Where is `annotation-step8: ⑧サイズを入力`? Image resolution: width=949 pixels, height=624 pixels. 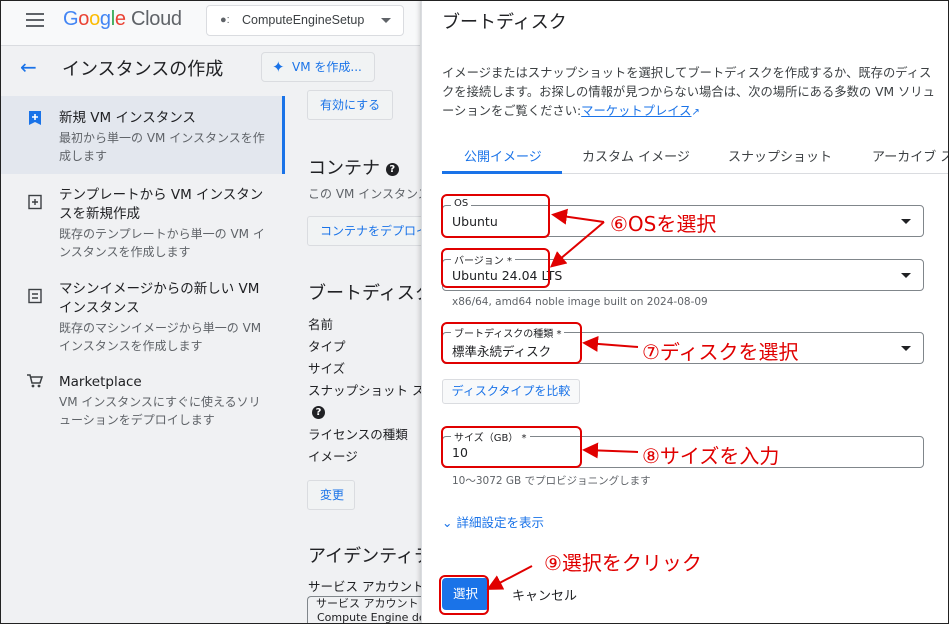
annotation-step8: ⑧サイズを入力 is located at coordinates (711, 456).